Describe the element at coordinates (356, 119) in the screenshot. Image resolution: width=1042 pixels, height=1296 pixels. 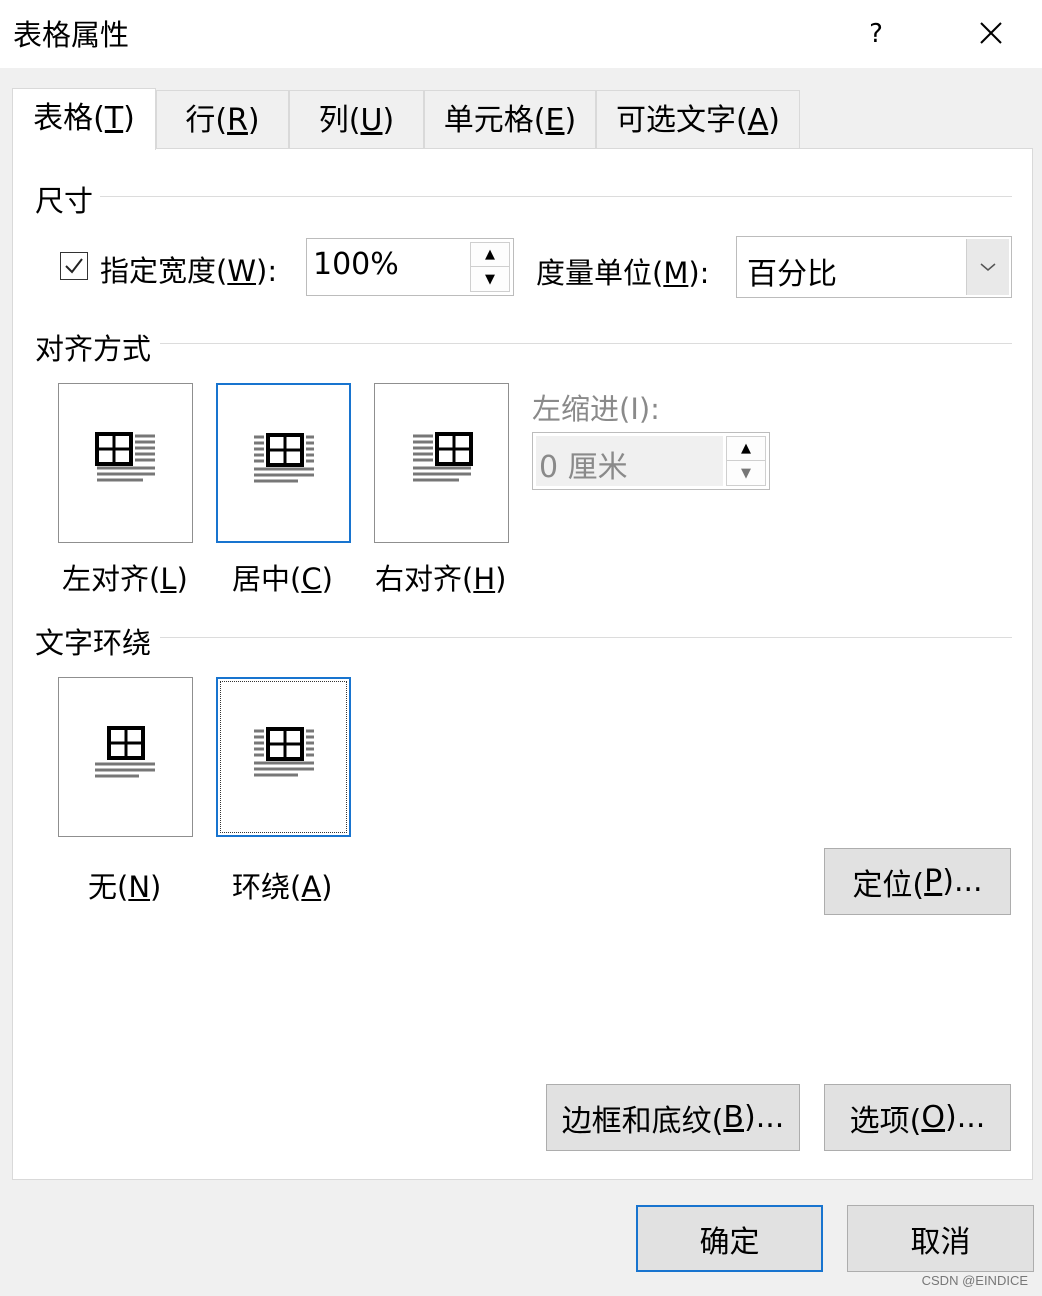
I see `tab-column: 列(U)` at that location.